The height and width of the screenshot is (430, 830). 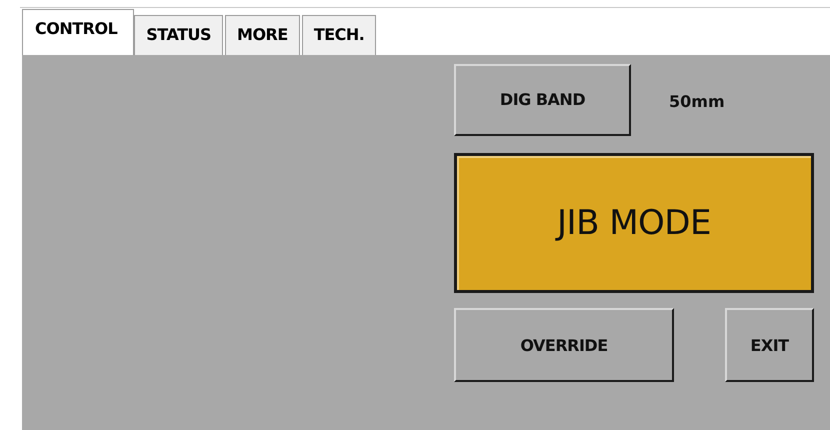 What do you see at coordinates (769, 345) in the screenshot?
I see `exit-button: EXIT` at bounding box center [769, 345].